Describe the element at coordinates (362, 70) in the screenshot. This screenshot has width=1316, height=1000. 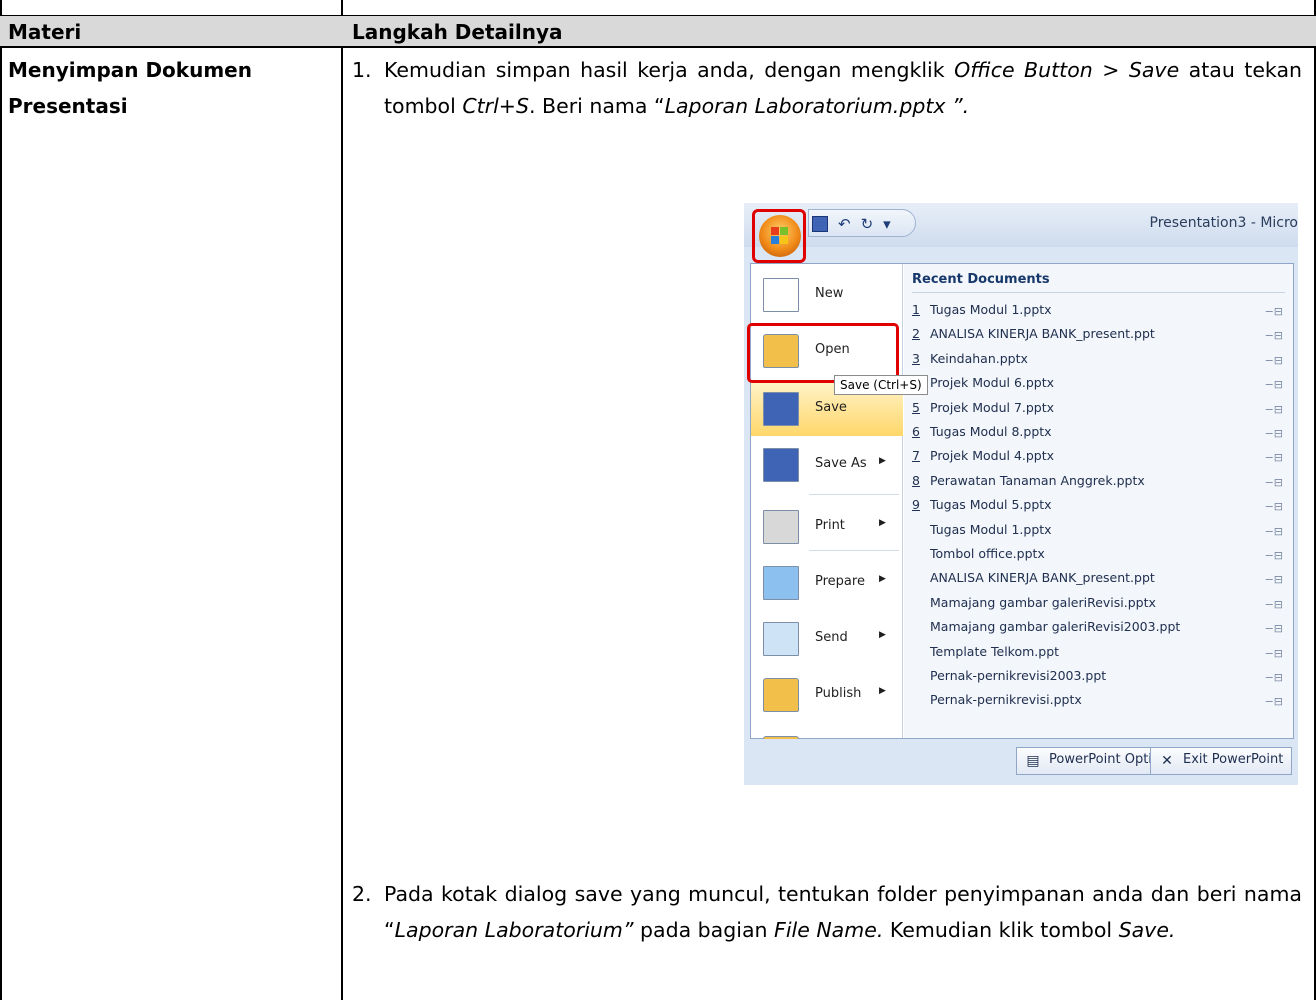
I see `step-1-number: 1.` at that location.